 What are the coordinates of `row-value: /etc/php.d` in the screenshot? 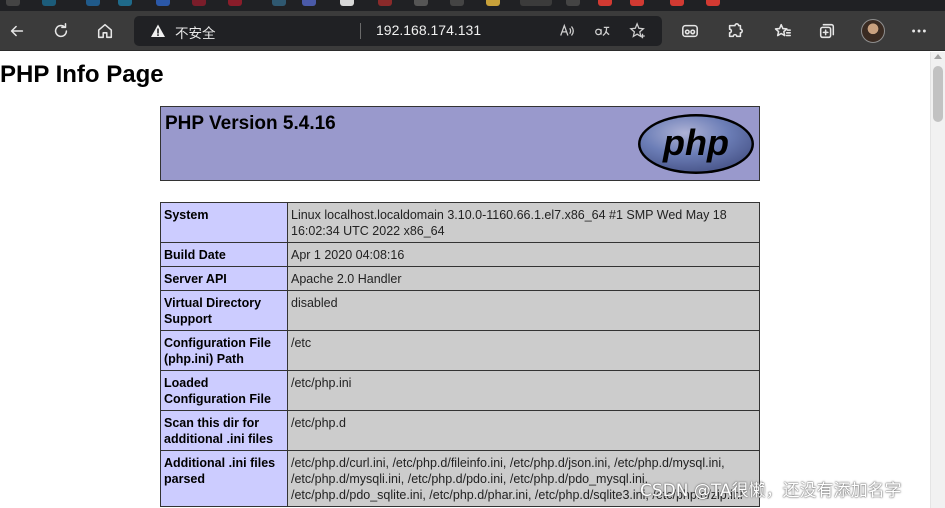 It's located at (523, 430).